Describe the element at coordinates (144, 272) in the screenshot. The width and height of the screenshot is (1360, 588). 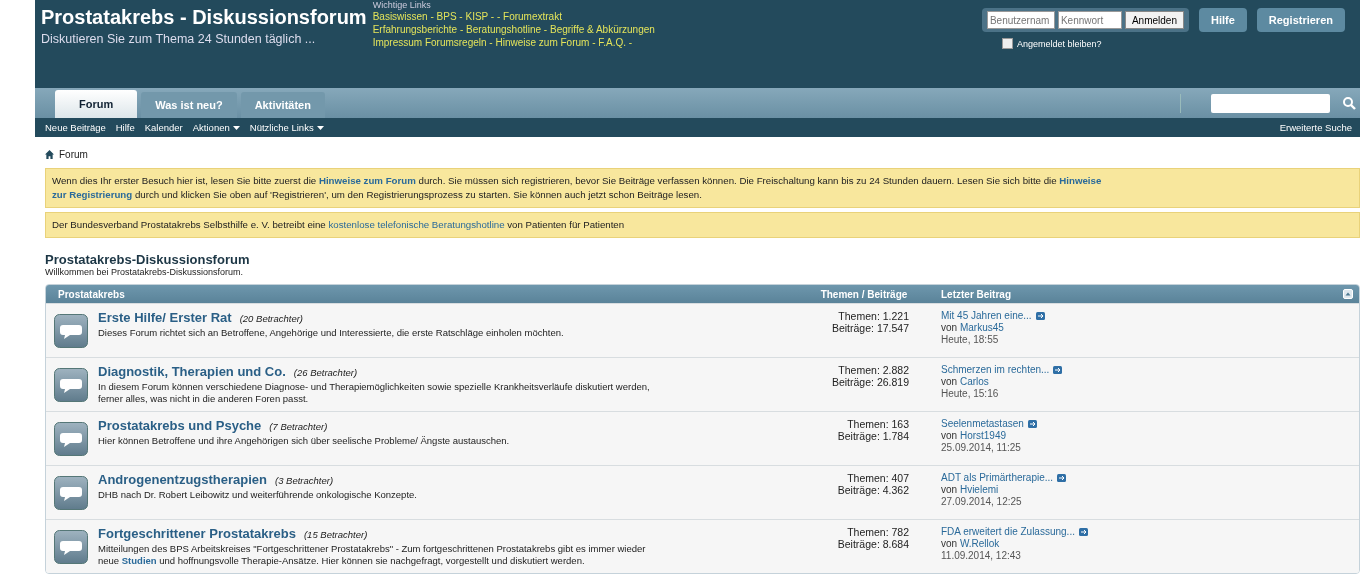
I see `forum-subtitle: Willkommen bei Prostatakrebs-Diskussionsforum.` at that location.